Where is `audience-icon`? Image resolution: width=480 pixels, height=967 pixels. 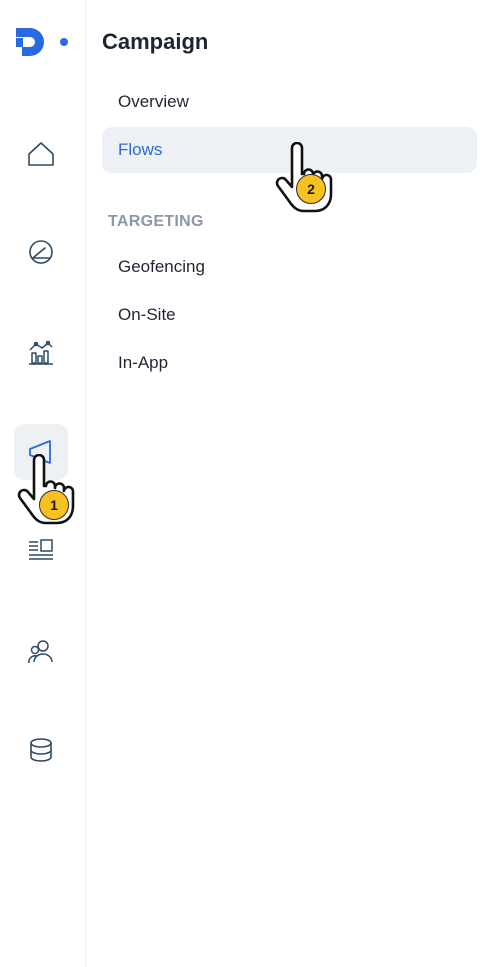
audience-icon is located at coordinates (40, 652).